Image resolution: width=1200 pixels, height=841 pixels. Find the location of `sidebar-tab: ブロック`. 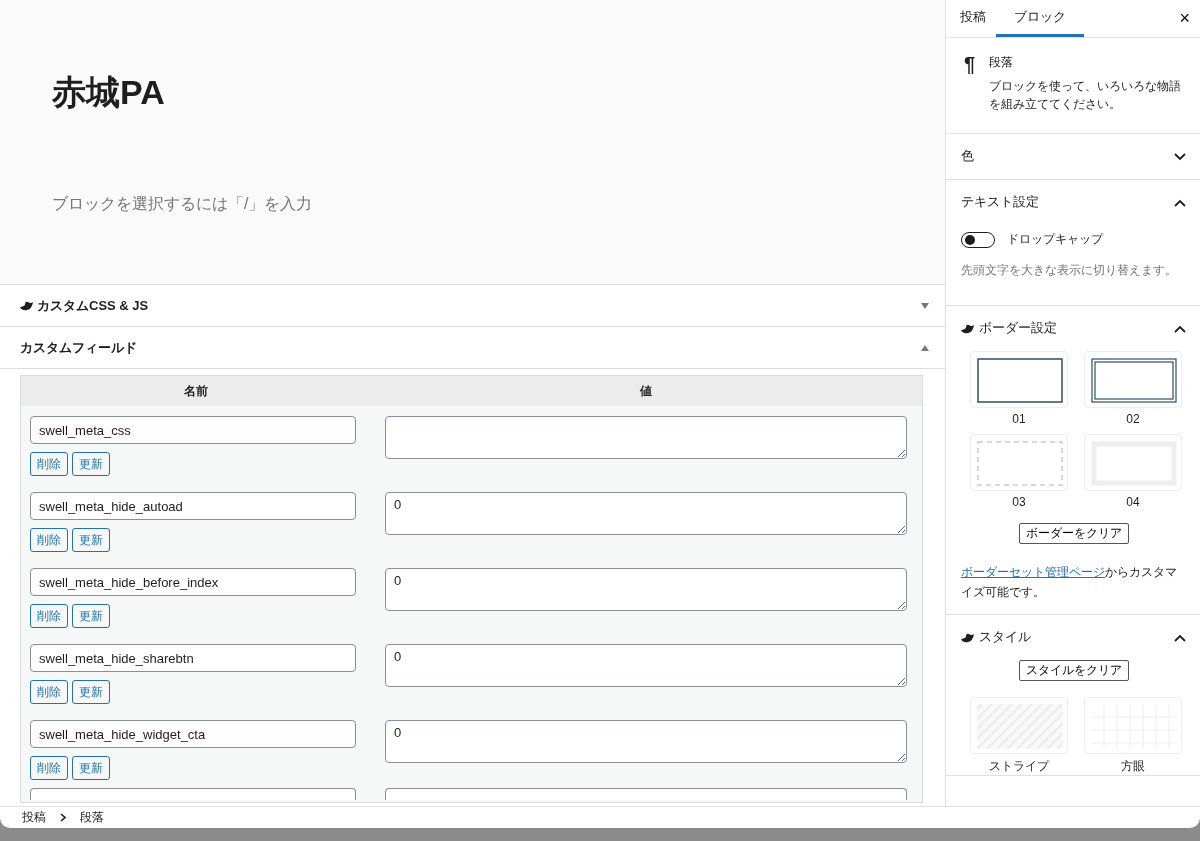

sidebar-tab: ブロック is located at coordinates (1040, 18).